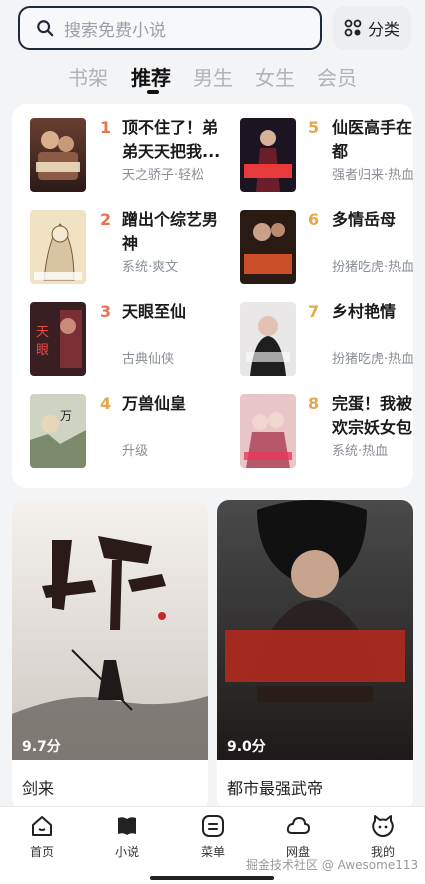  What do you see at coordinates (383, 826) in the screenshot?
I see `profile-icon` at bounding box center [383, 826].